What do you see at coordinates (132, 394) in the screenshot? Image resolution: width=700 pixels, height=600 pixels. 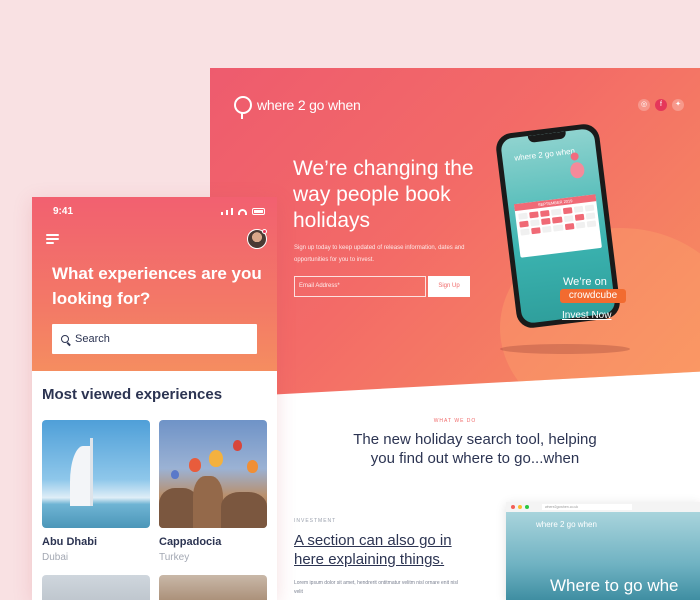 I see `section-title: Most viewed experiences` at bounding box center [132, 394].